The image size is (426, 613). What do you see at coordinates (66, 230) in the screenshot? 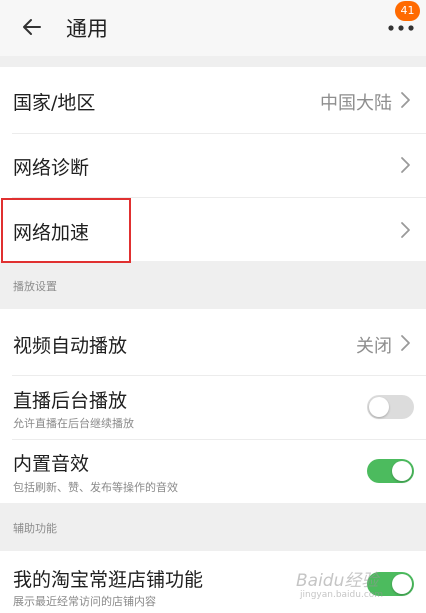
I see `highlight-box` at bounding box center [66, 230].